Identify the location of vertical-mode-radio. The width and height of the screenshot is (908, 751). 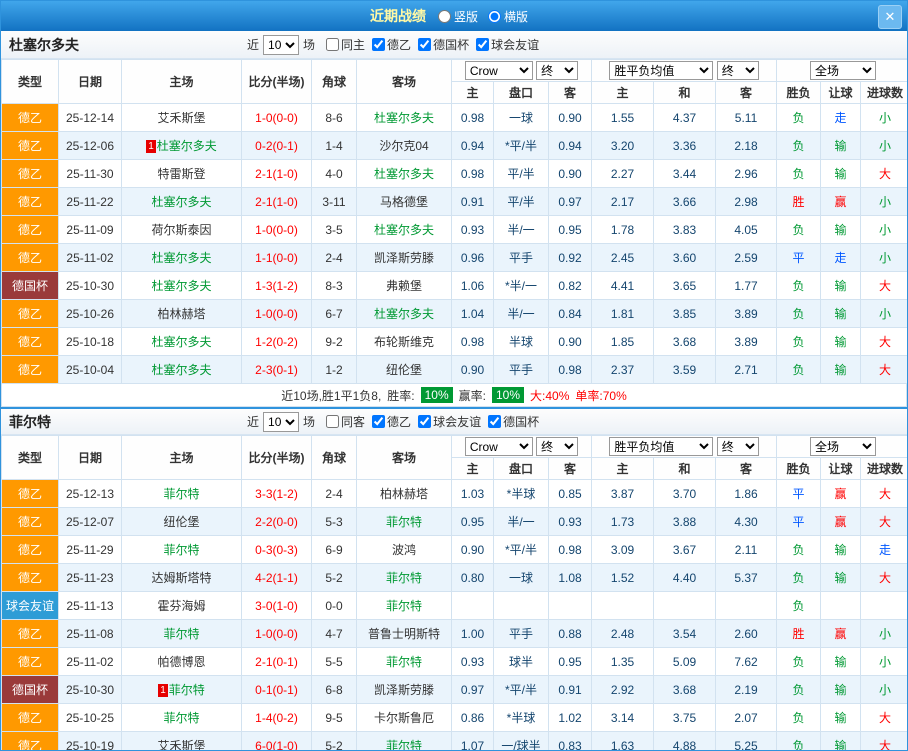
(444, 16).